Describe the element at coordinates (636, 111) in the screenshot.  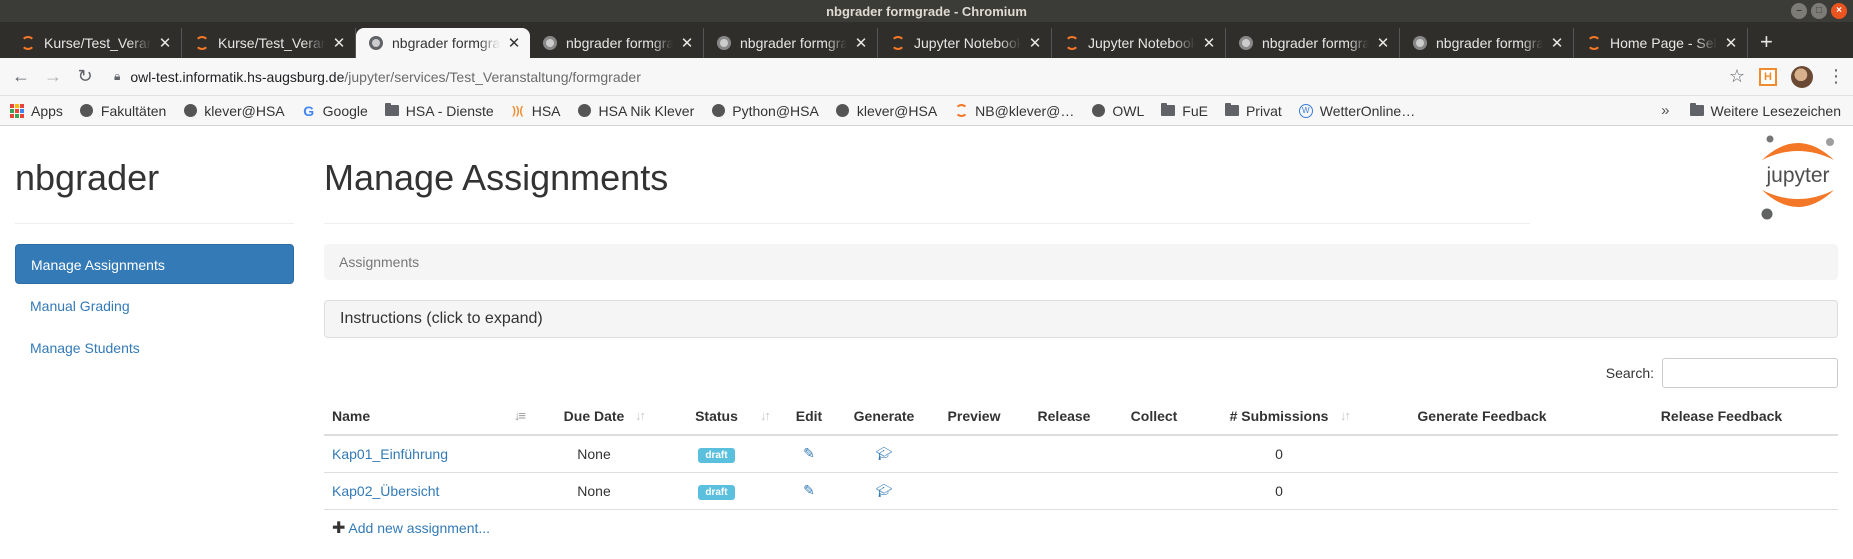
I see `bookmark-item: HSA Nik Klever` at that location.